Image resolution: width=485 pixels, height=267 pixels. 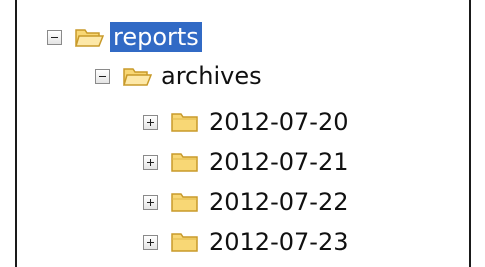 What do you see at coordinates (211, 76) in the screenshot?
I see `tree-node-label: archives` at bounding box center [211, 76].